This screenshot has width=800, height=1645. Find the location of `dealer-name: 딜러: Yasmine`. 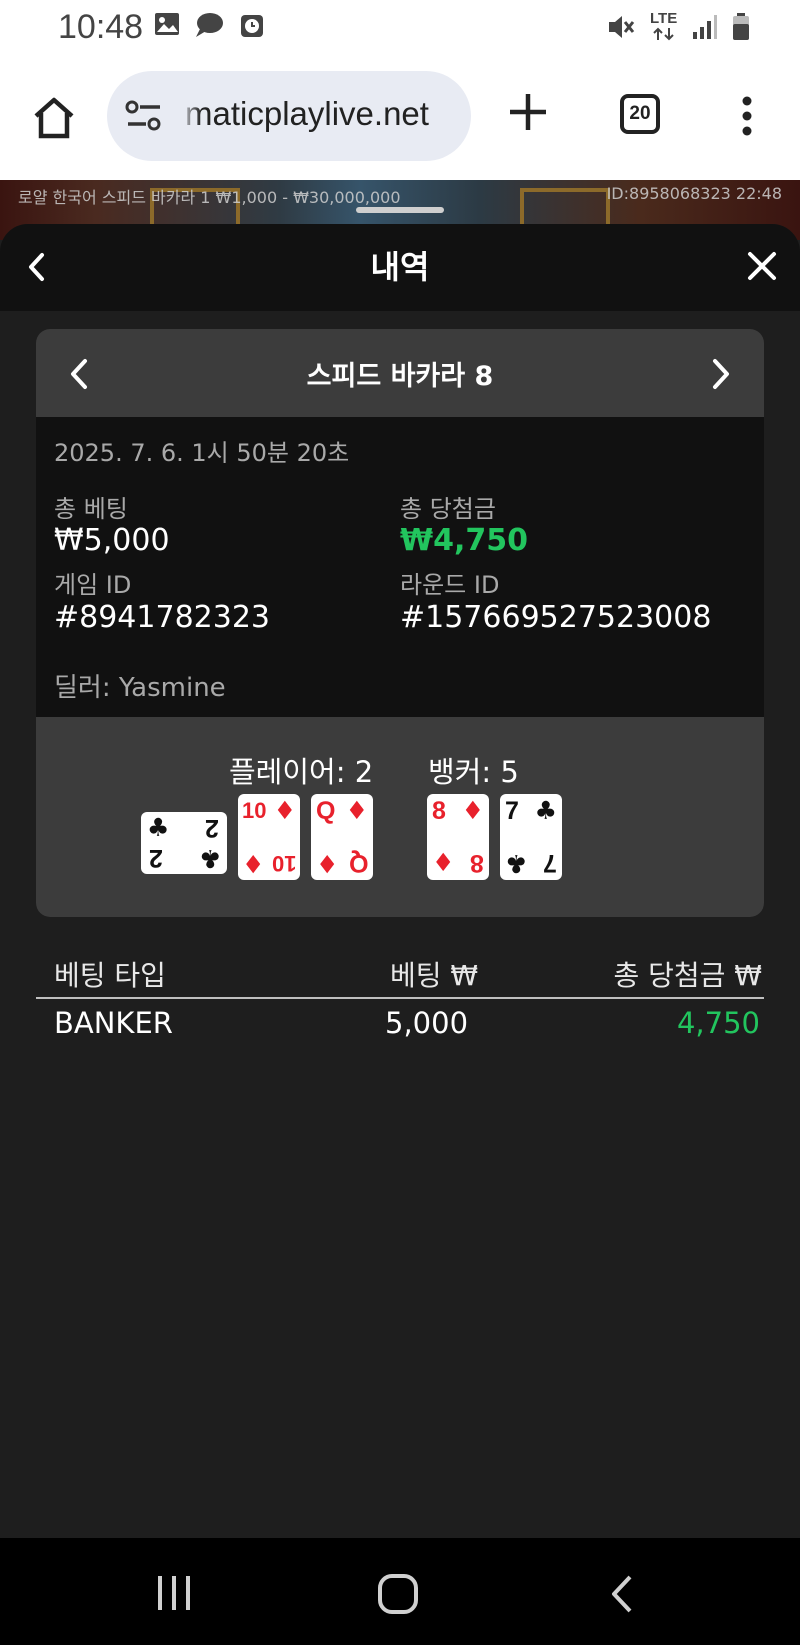

dealer-name: 딜러: Yasmine is located at coordinates (140, 688).